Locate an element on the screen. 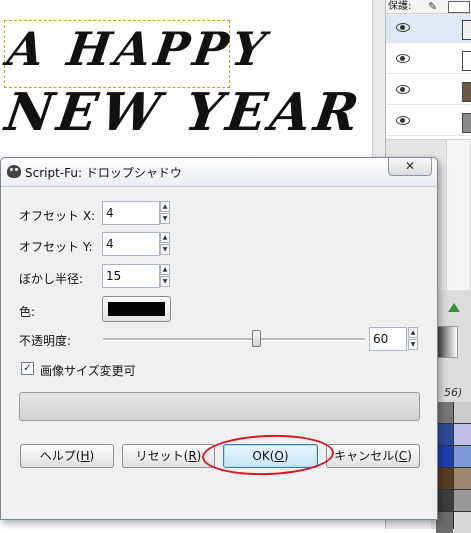 The image size is (471, 533). dialog-title: Script-Fu: ドロップシャドウ is located at coordinates (103, 173).